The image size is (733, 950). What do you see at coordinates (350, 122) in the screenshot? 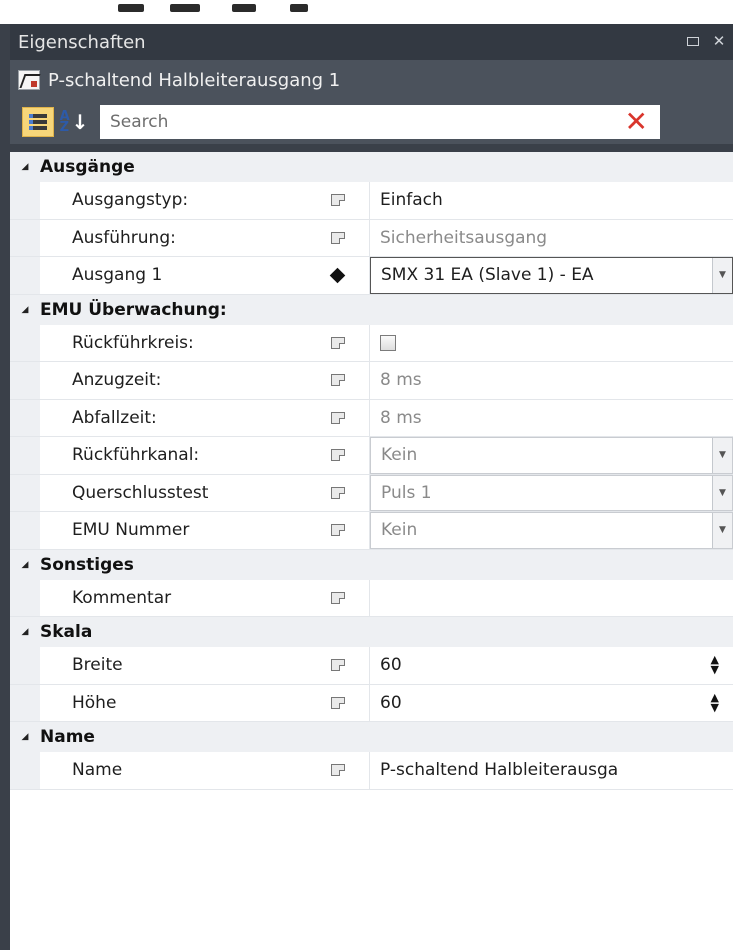
I see `search-input` at bounding box center [350, 122].